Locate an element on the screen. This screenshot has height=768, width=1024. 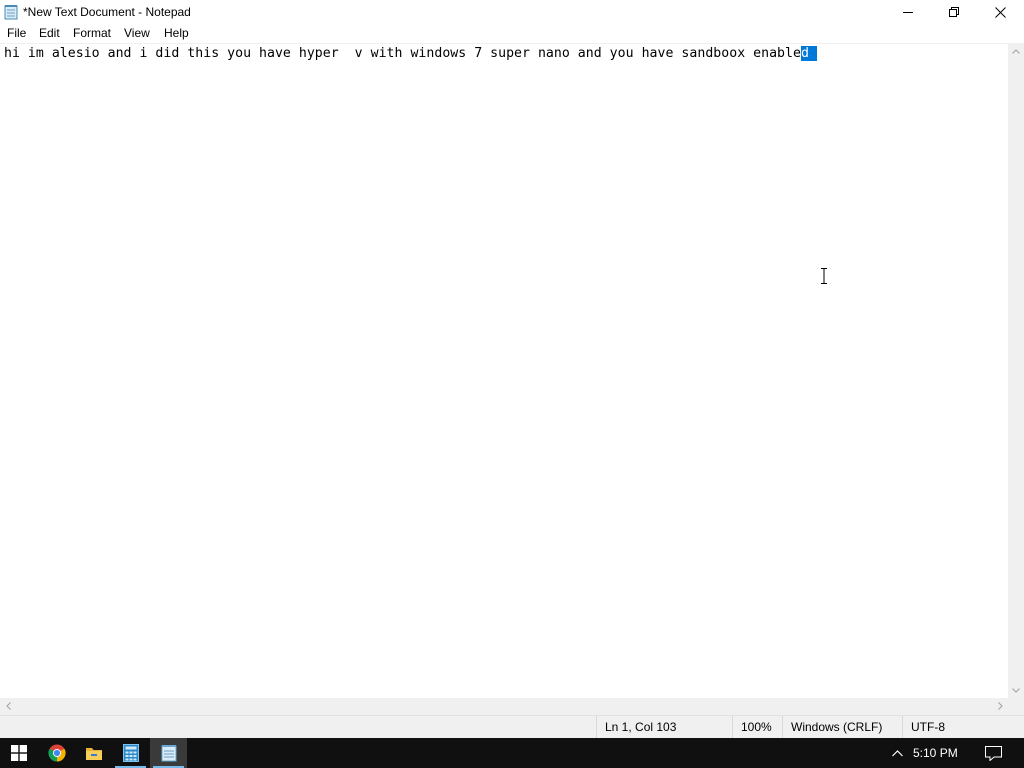
menu-help: Help is located at coordinates (176, 34).